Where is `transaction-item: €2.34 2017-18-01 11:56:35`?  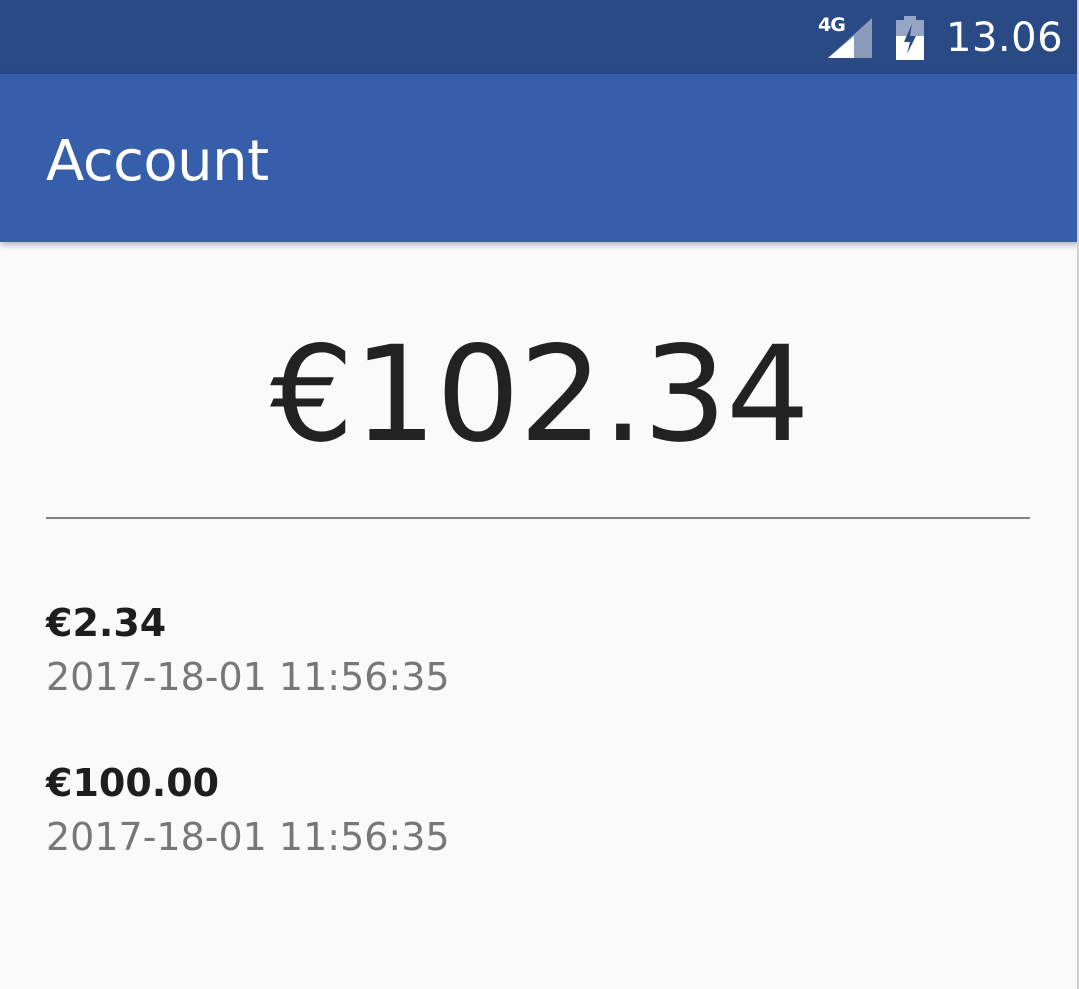 transaction-item: €2.34 2017-18-01 11:56:35 is located at coordinates (248, 680).